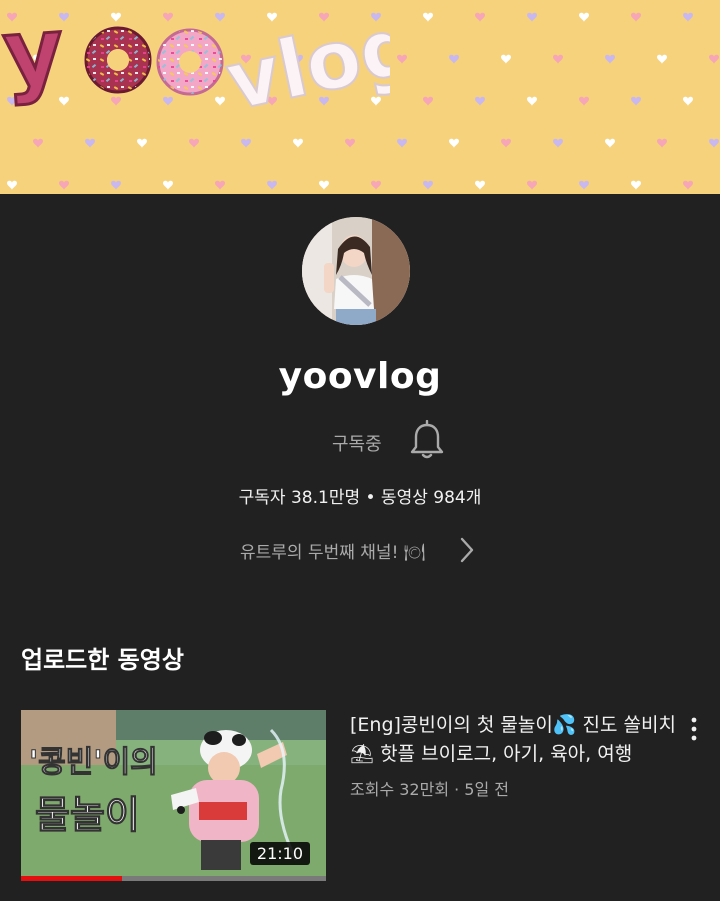 The width and height of the screenshot is (720, 901). Describe the element at coordinates (173, 878) in the screenshot. I see `watch-progress-track` at that location.